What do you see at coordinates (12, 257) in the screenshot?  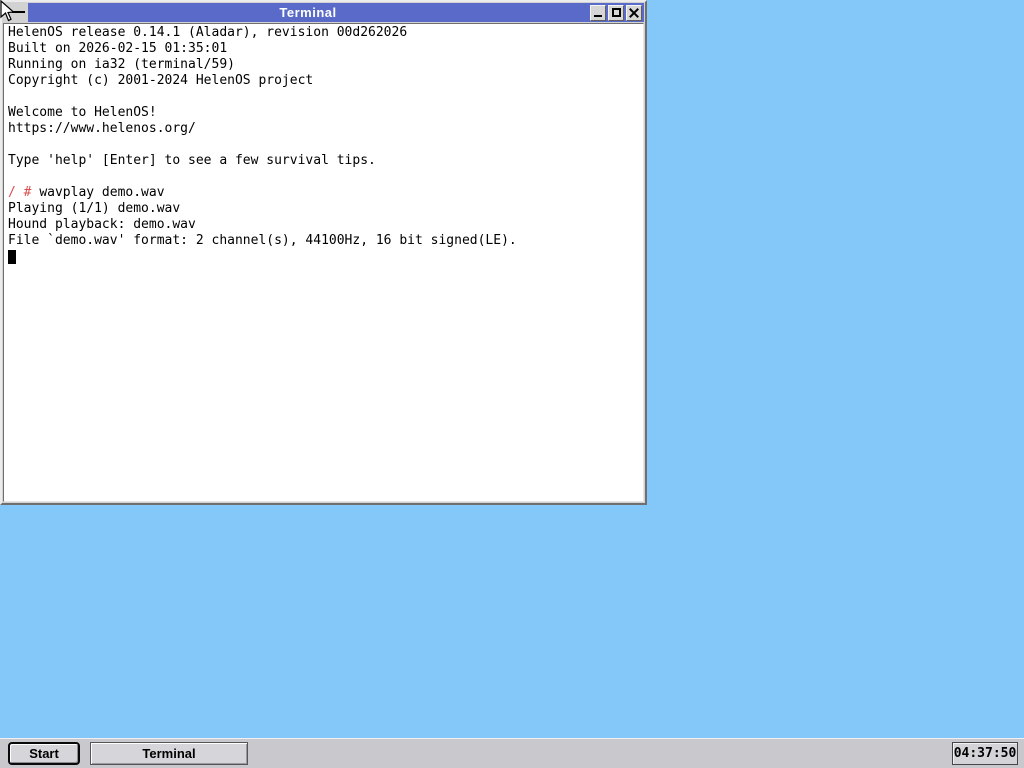 I see `terminal-cursor` at bounding box center [12, 257].